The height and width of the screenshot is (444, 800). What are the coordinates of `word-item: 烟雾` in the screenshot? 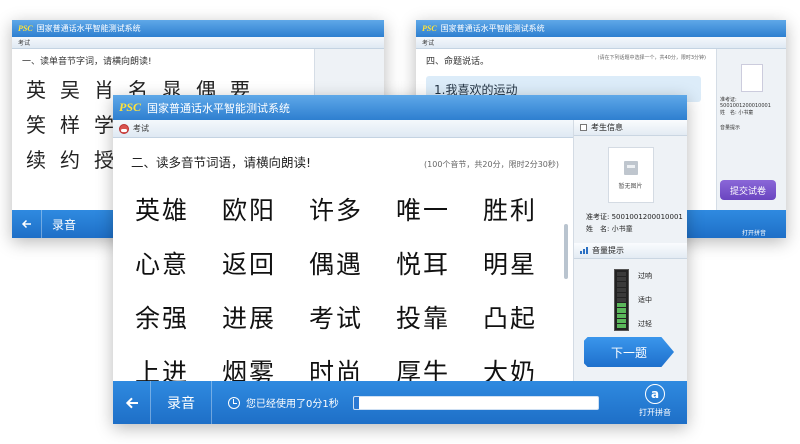 It's located at (249, 369).